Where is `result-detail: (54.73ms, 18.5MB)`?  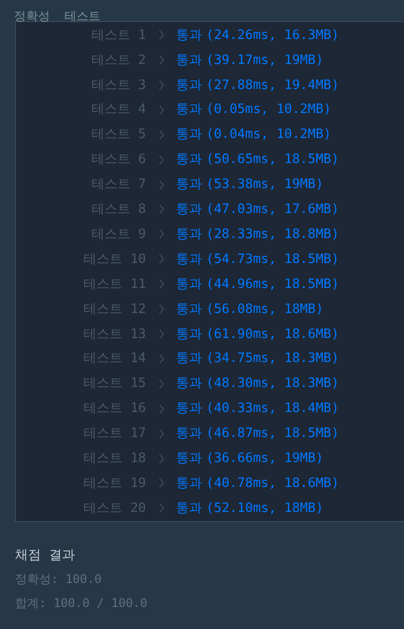 result-detail: (54.73ms, 18.5MB) is located at coordinates (273, 259).